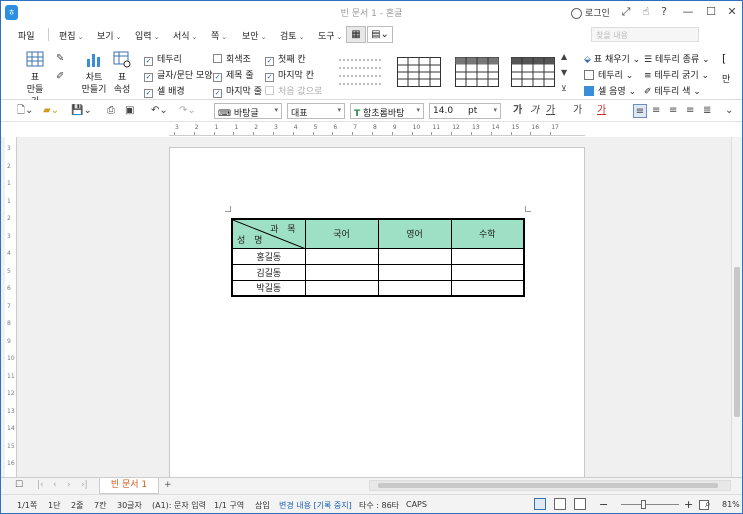 The width and height of the screenshot is (743, 514). Describe the element at coordinates (729, 111) in the screenshot. I see `toolbar-more-icon: ⌄` at that location.